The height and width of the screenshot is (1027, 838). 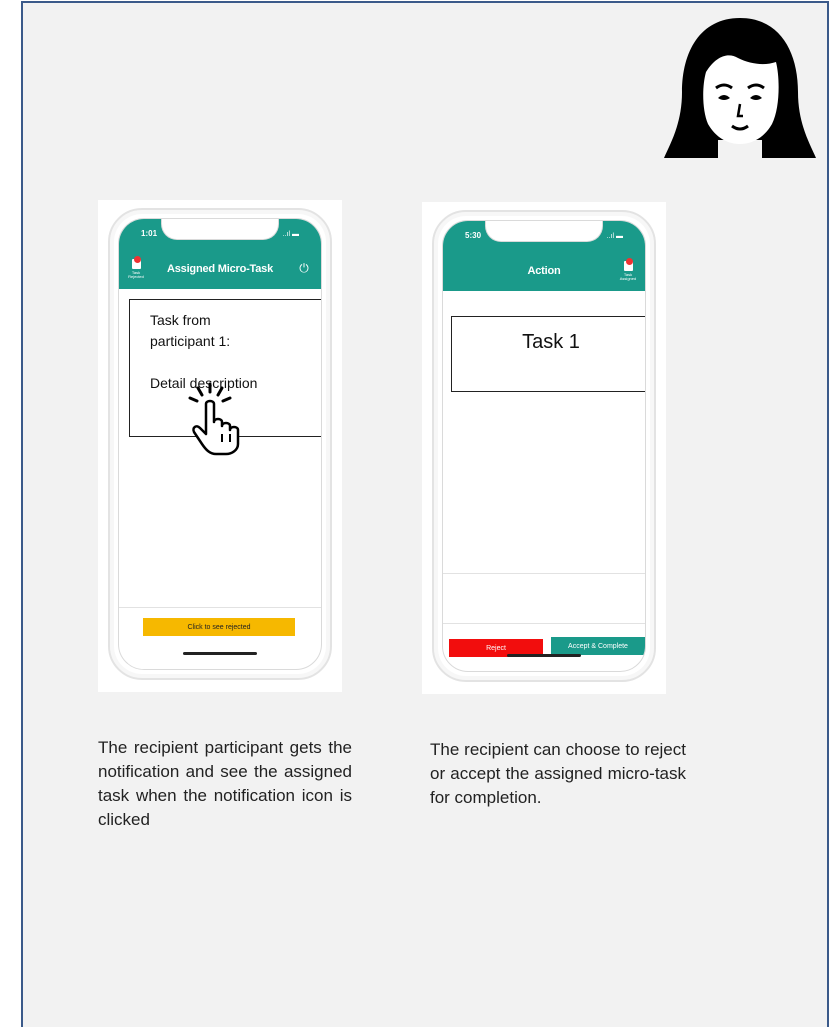 What do you see at coordinates (628, 276) in the screenshot?
I see `task-assigned-label: Task Assigned` at bounding box center [628, 276].